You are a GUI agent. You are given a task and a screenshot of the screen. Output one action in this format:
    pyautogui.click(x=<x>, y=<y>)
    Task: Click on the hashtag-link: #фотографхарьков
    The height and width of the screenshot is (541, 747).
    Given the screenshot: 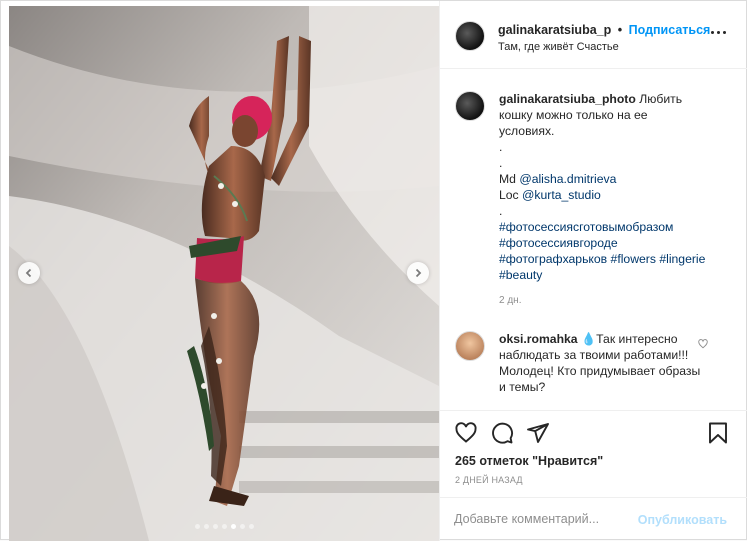 What is the action you would take?
    pyautogui.click(x=553, y=259)
    